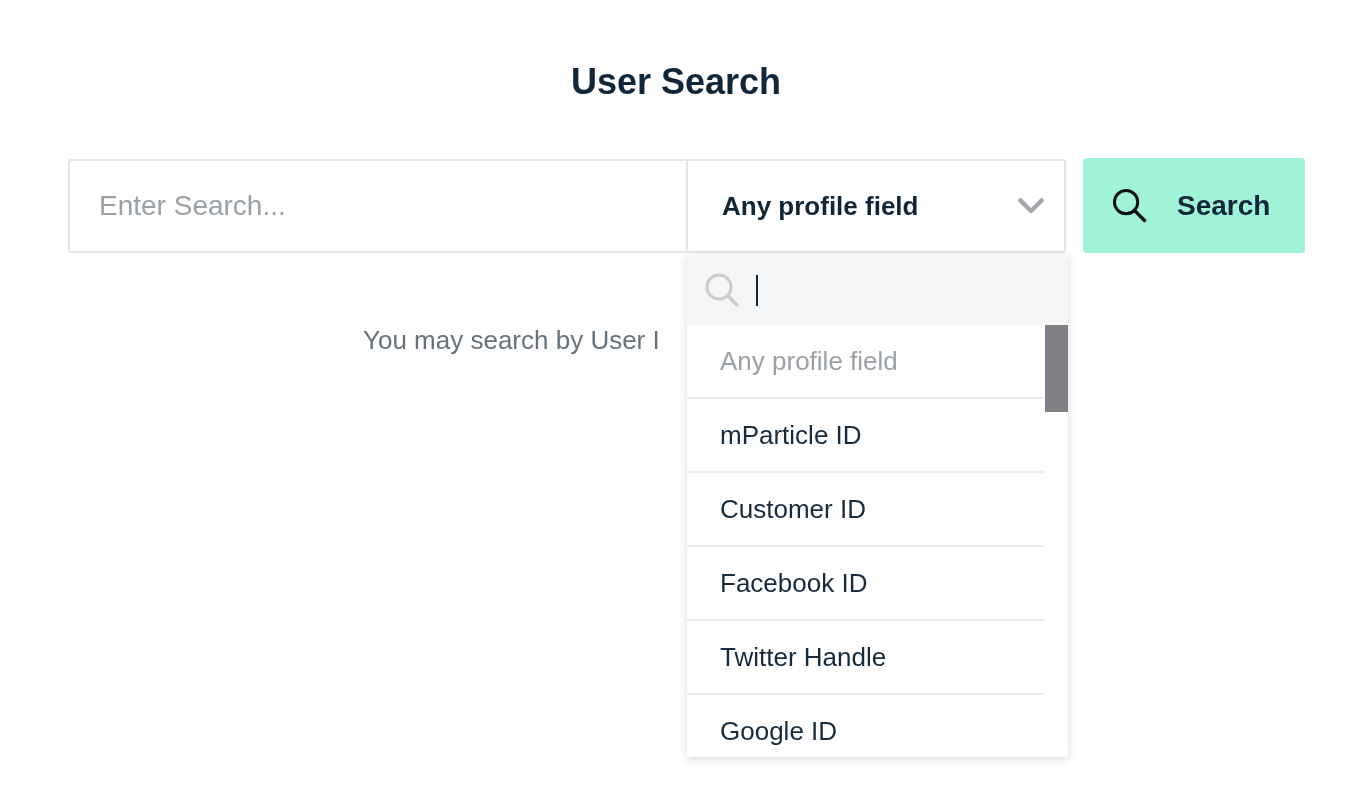  What do you see at coordinates (1031, 206) in the screenshot?
I see `chevron-down-icon` at bounding box center [1031, 206].